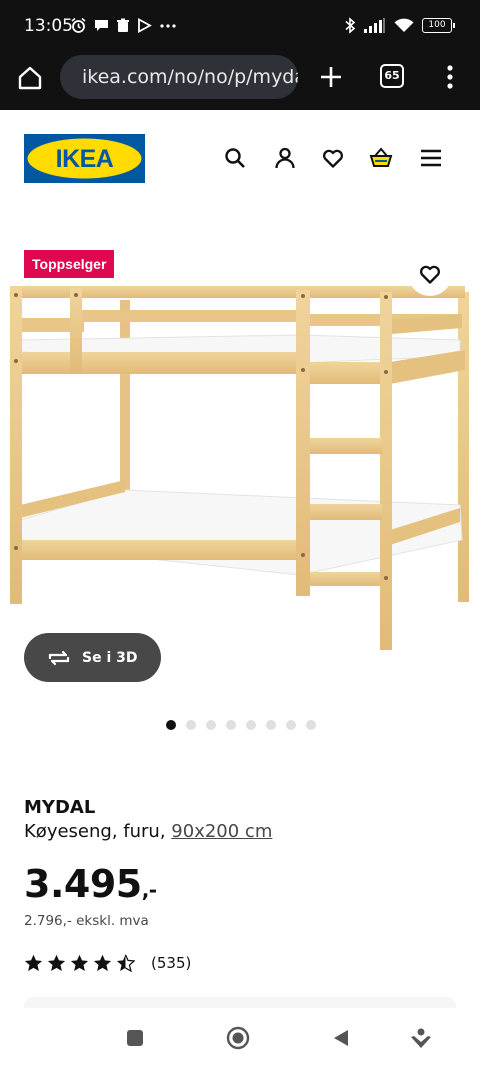 Image resolution: width=480 pixels, height=1067 pixels. I want to click on assistant-icon, so click(421, 1038).